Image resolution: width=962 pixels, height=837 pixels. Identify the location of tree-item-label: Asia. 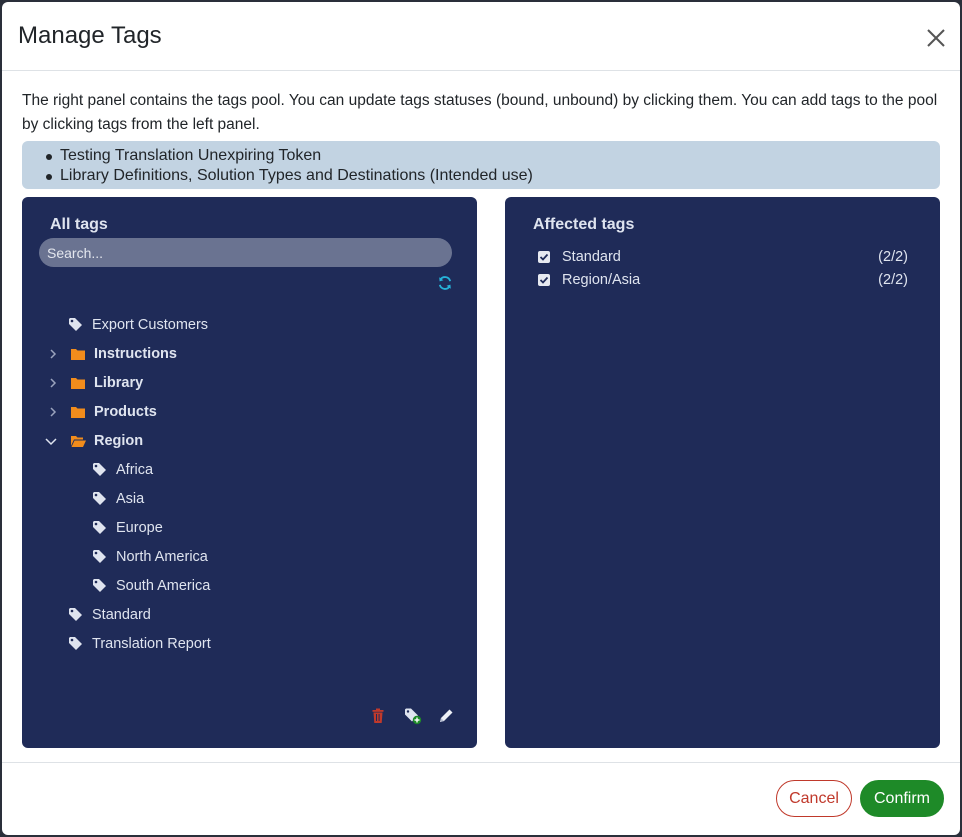
(130, 499).